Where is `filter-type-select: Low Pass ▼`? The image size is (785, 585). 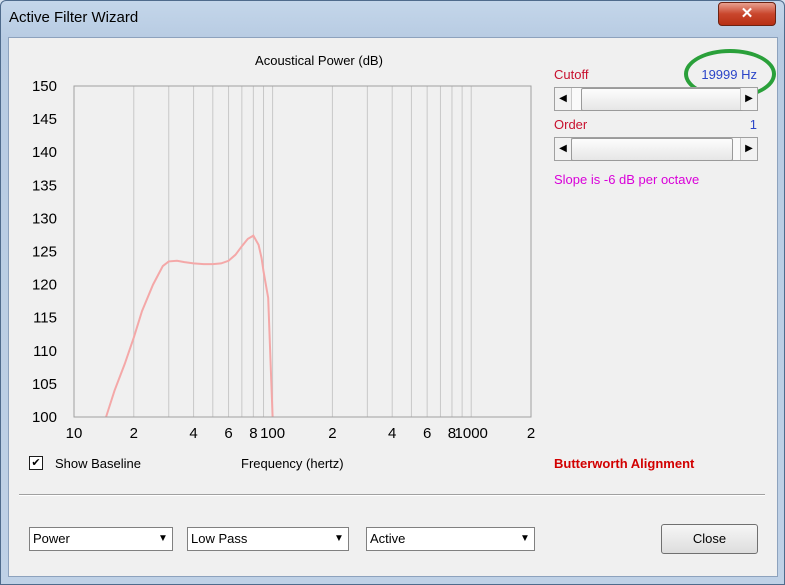 filter-type-select: Low Pass ▼ is located at coordinates (268, 539).